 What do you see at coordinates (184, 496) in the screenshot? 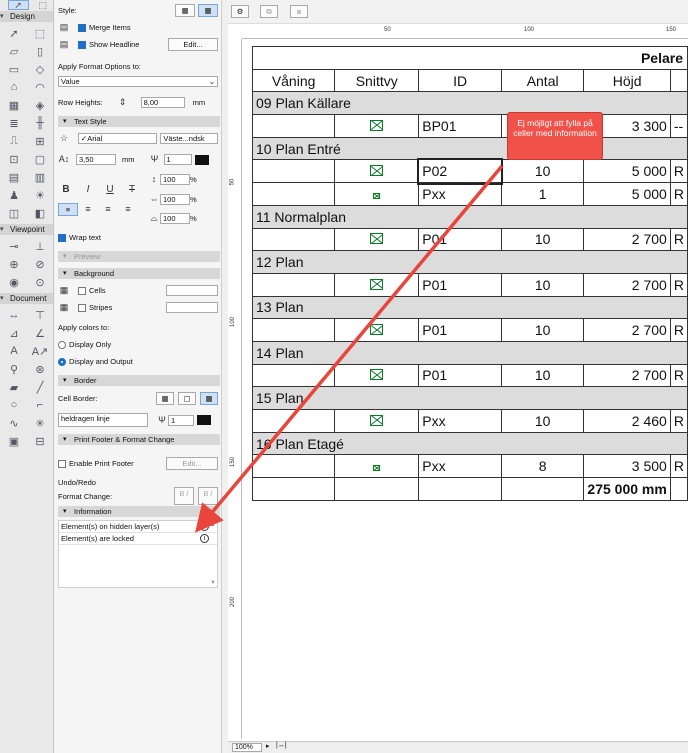
I see `undo-format-button: B /` at bounding box center [184, 496].